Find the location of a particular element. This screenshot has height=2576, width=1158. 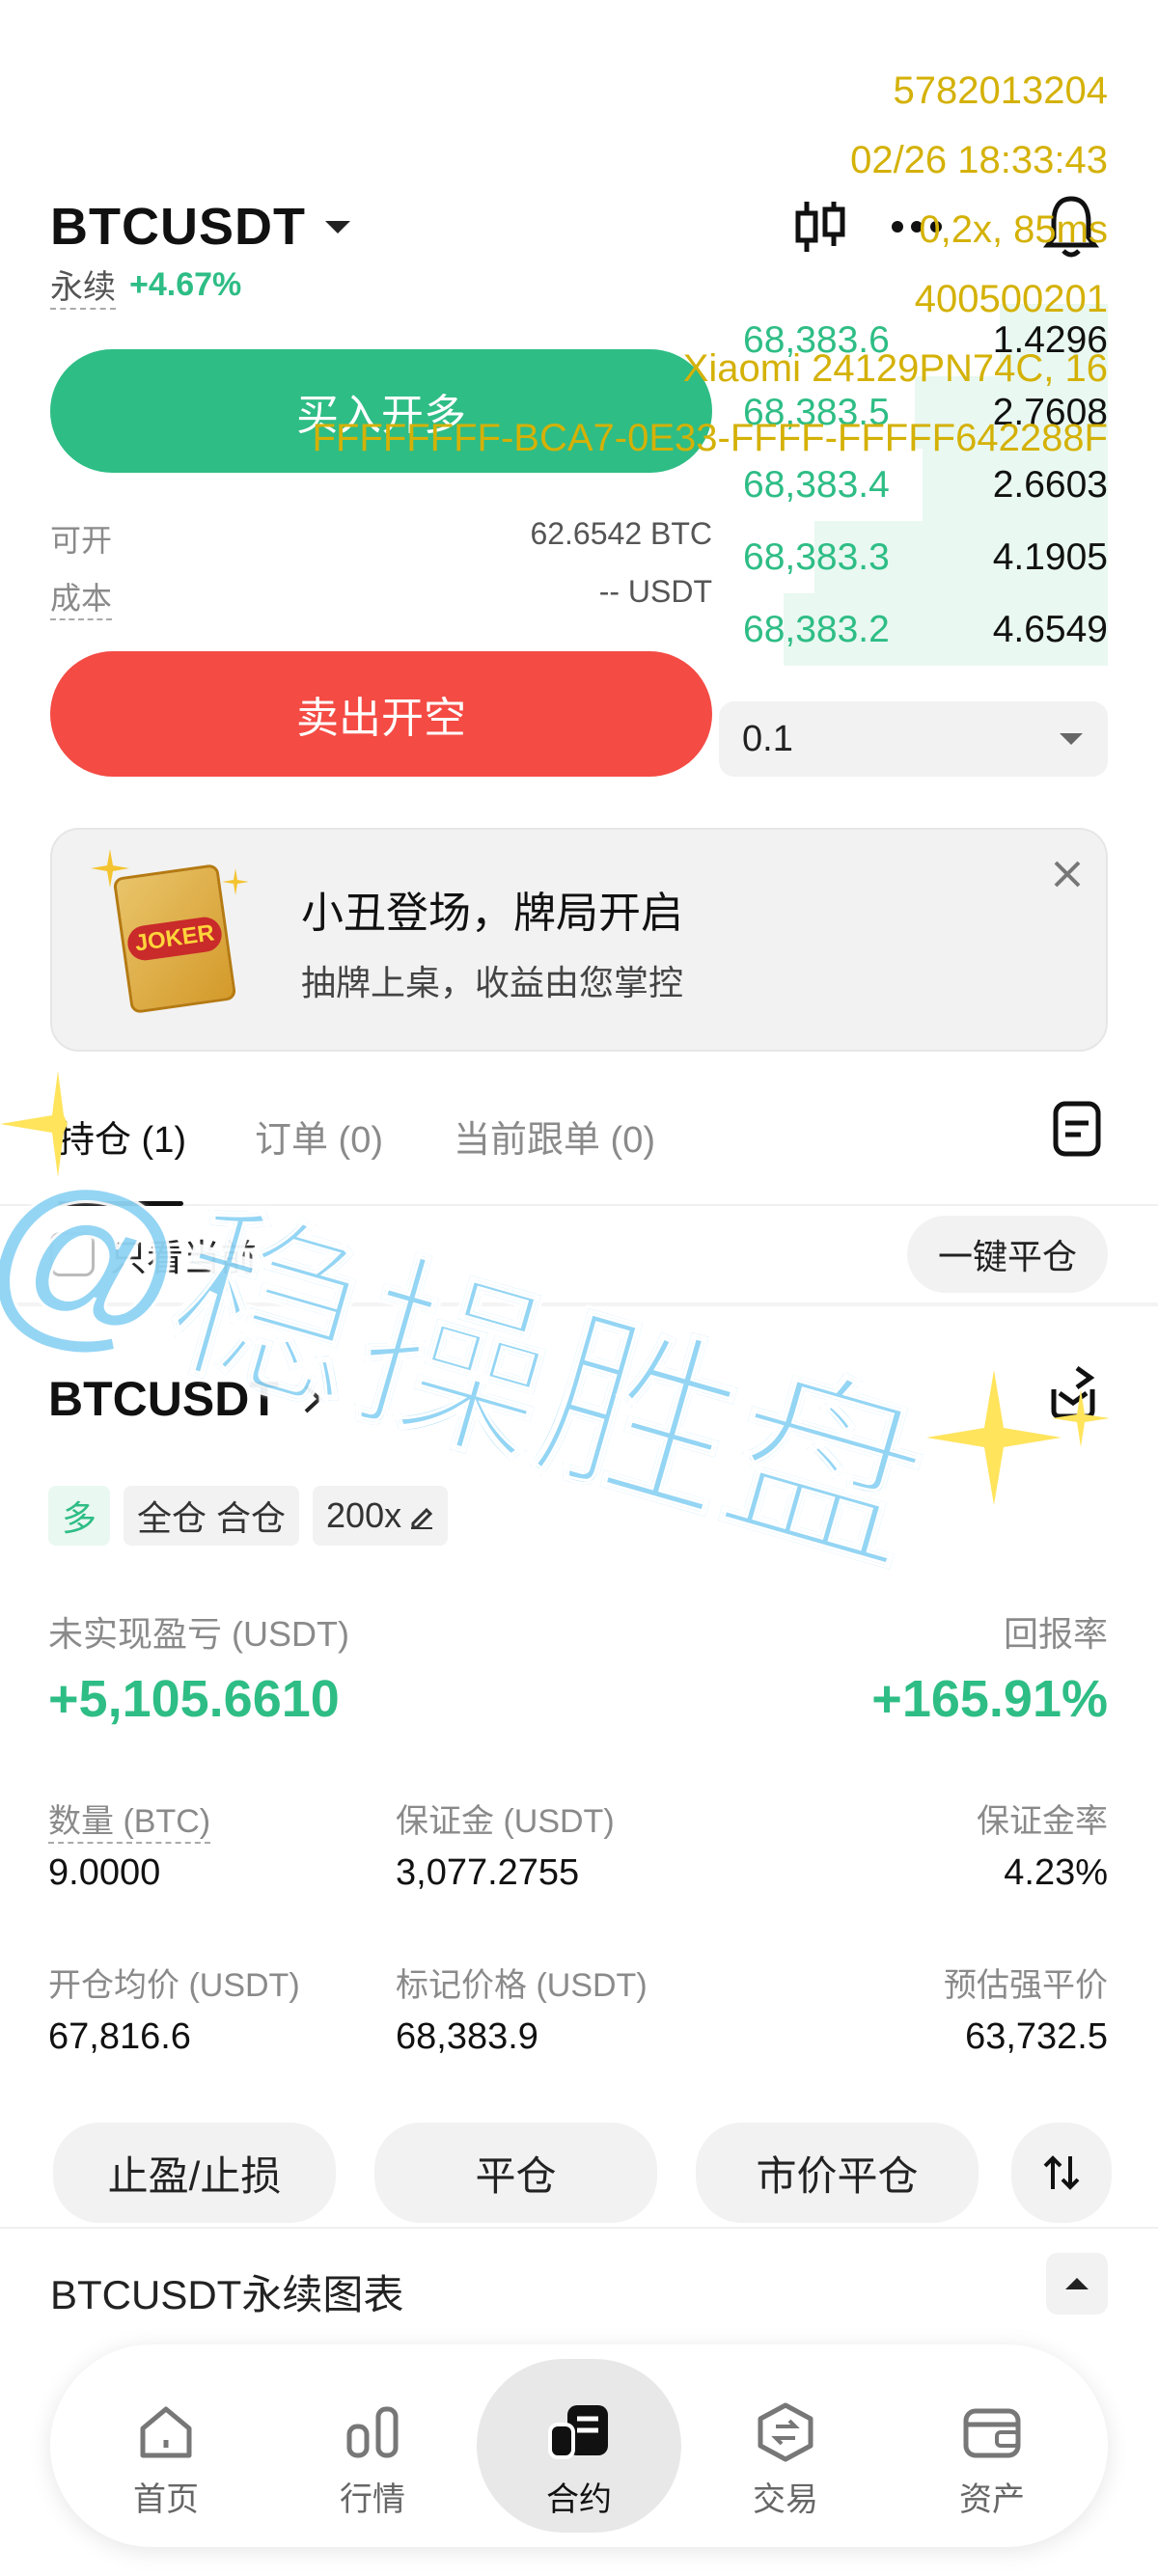

roe-label: 回报率 is located at coordinates (1055, 1634).